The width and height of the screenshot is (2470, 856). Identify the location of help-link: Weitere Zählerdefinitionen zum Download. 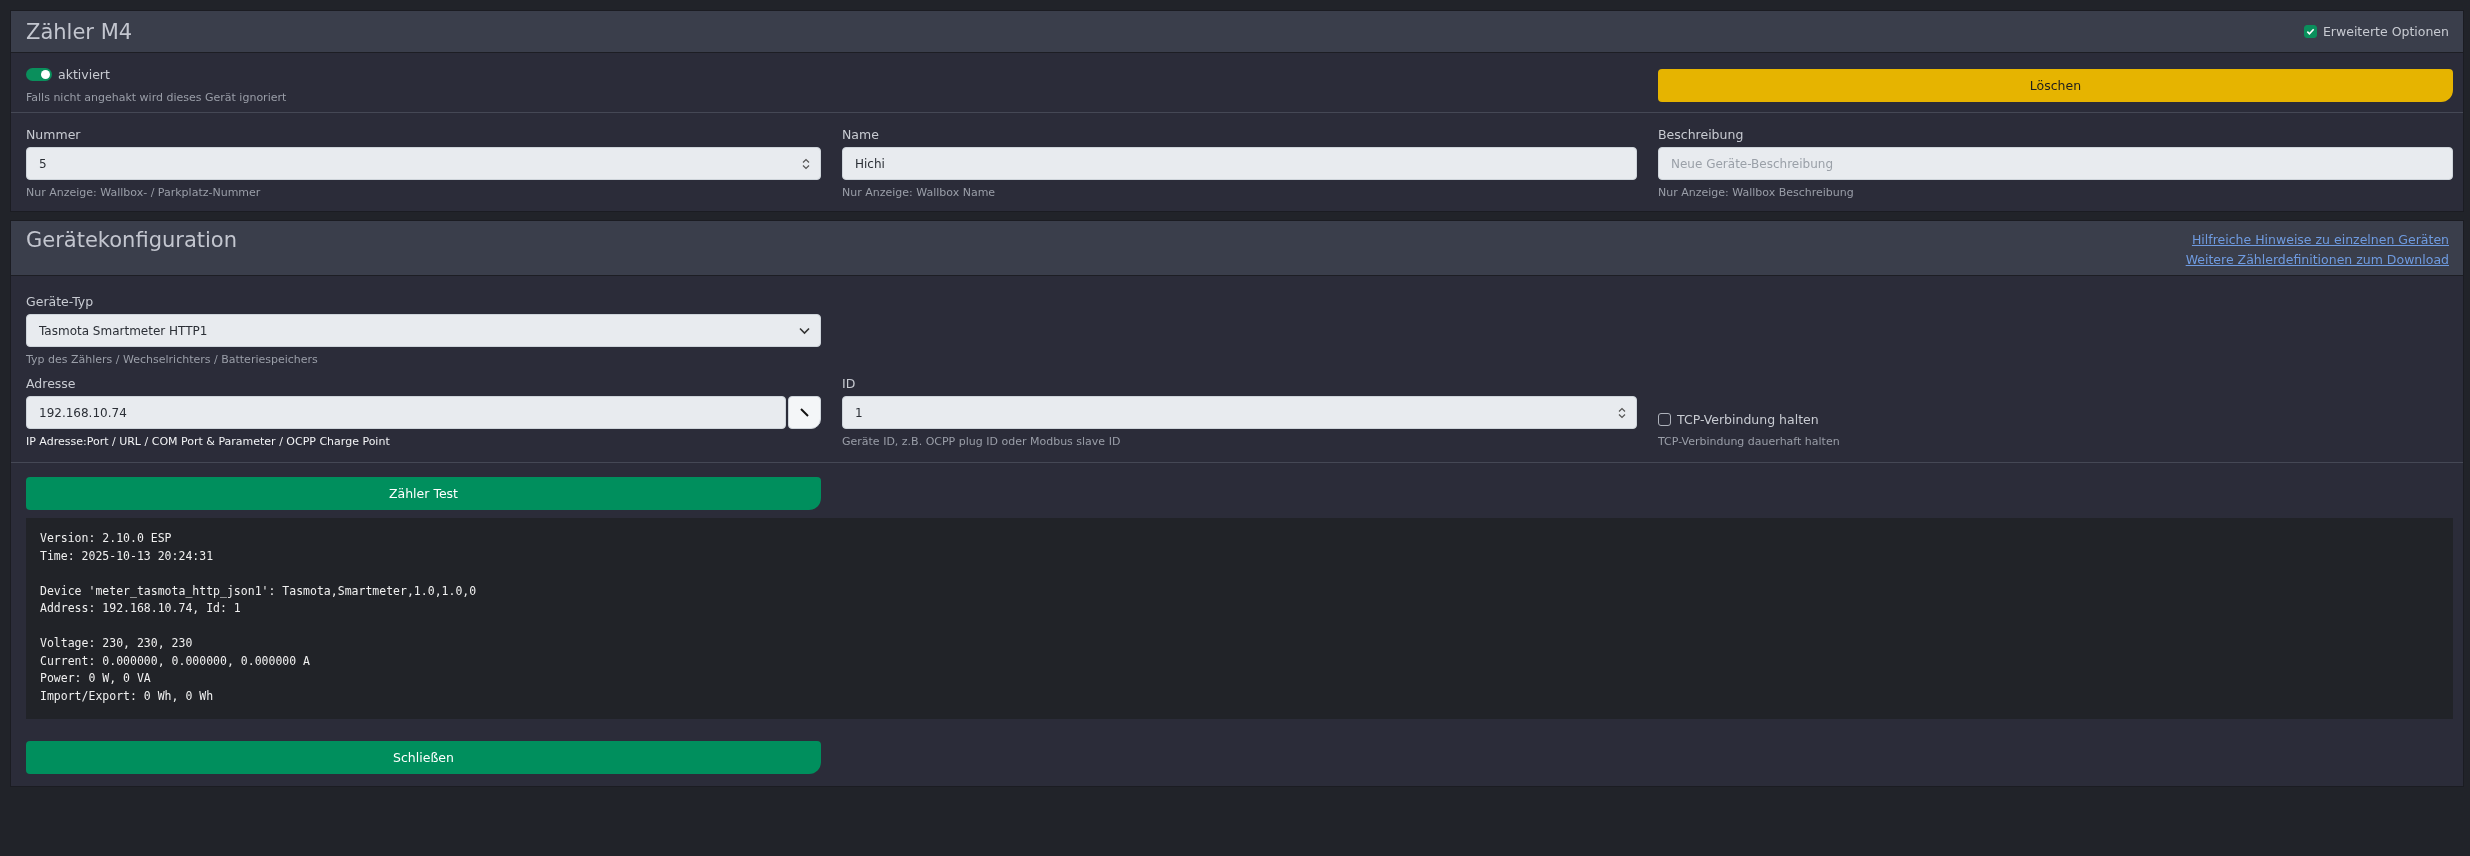
(2317, 259).